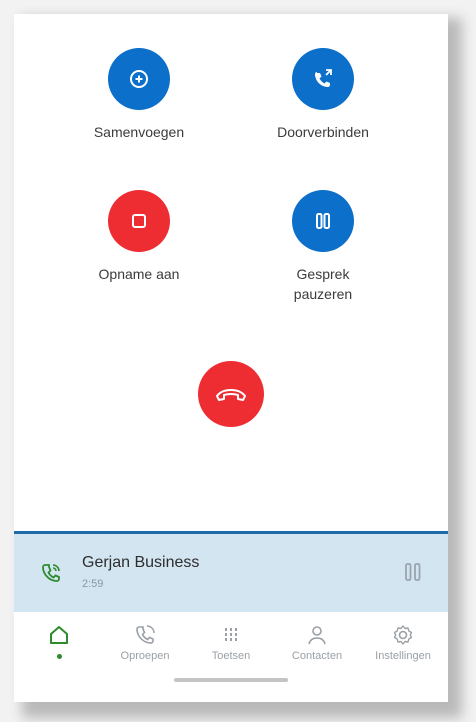 This screenshot has height=722, width=476. What do you see at coordinates (231, 680) in the screenshot?
I see `home-indicator` at bounding box center [231, 680].